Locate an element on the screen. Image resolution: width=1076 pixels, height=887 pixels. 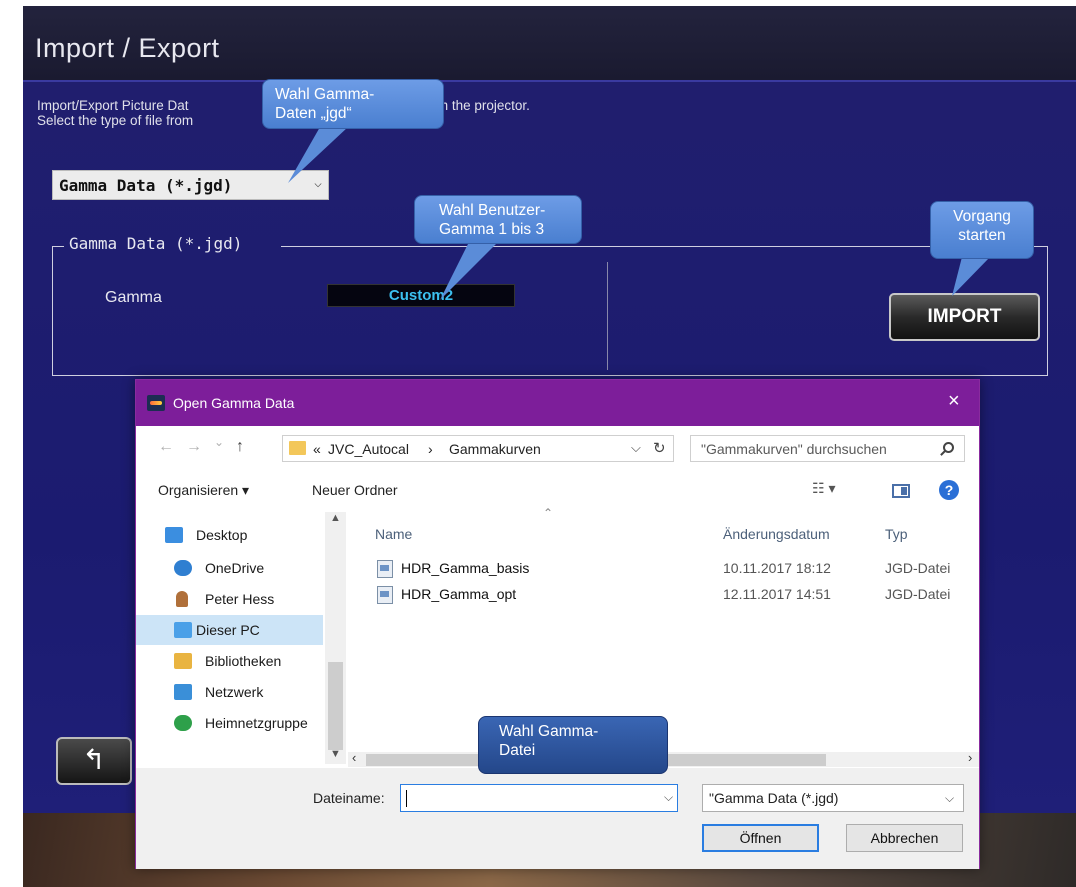
annotation-text: Gamma 1 bis 3 is located at coordinates (492, 229).